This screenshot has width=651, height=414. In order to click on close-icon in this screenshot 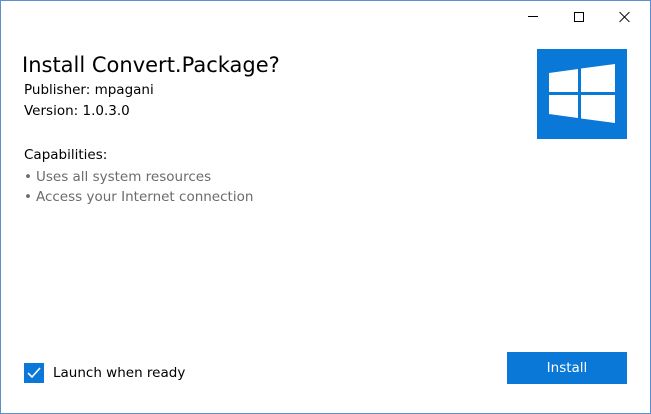, I will do `click(625, 17)`.